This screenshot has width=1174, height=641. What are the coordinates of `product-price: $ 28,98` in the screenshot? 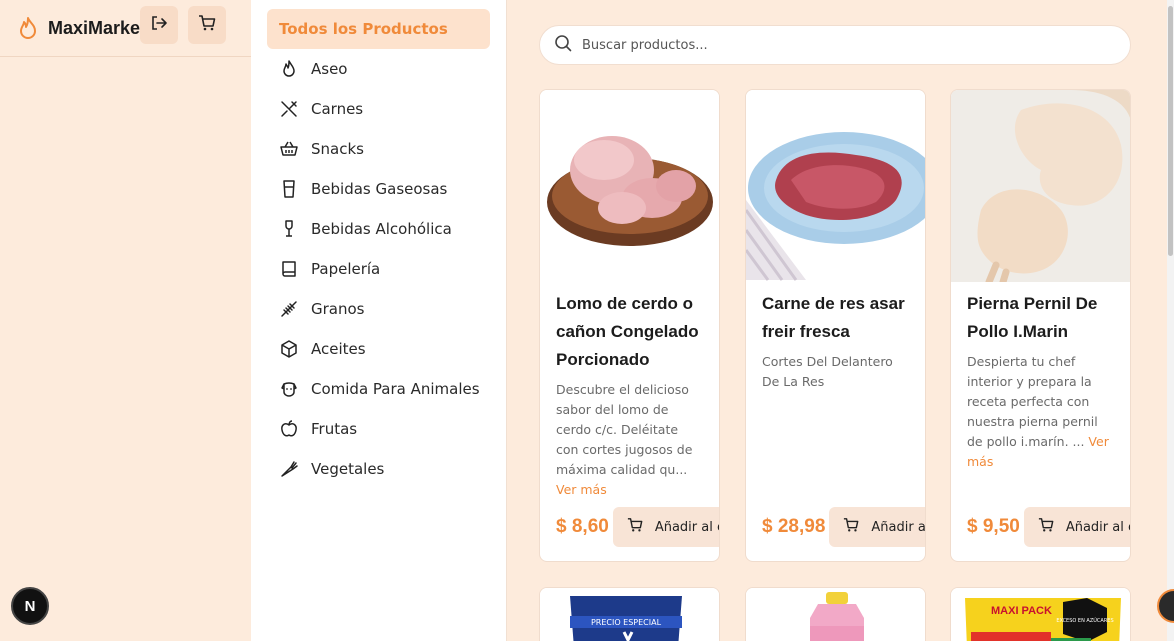 It's located at (794, 526).